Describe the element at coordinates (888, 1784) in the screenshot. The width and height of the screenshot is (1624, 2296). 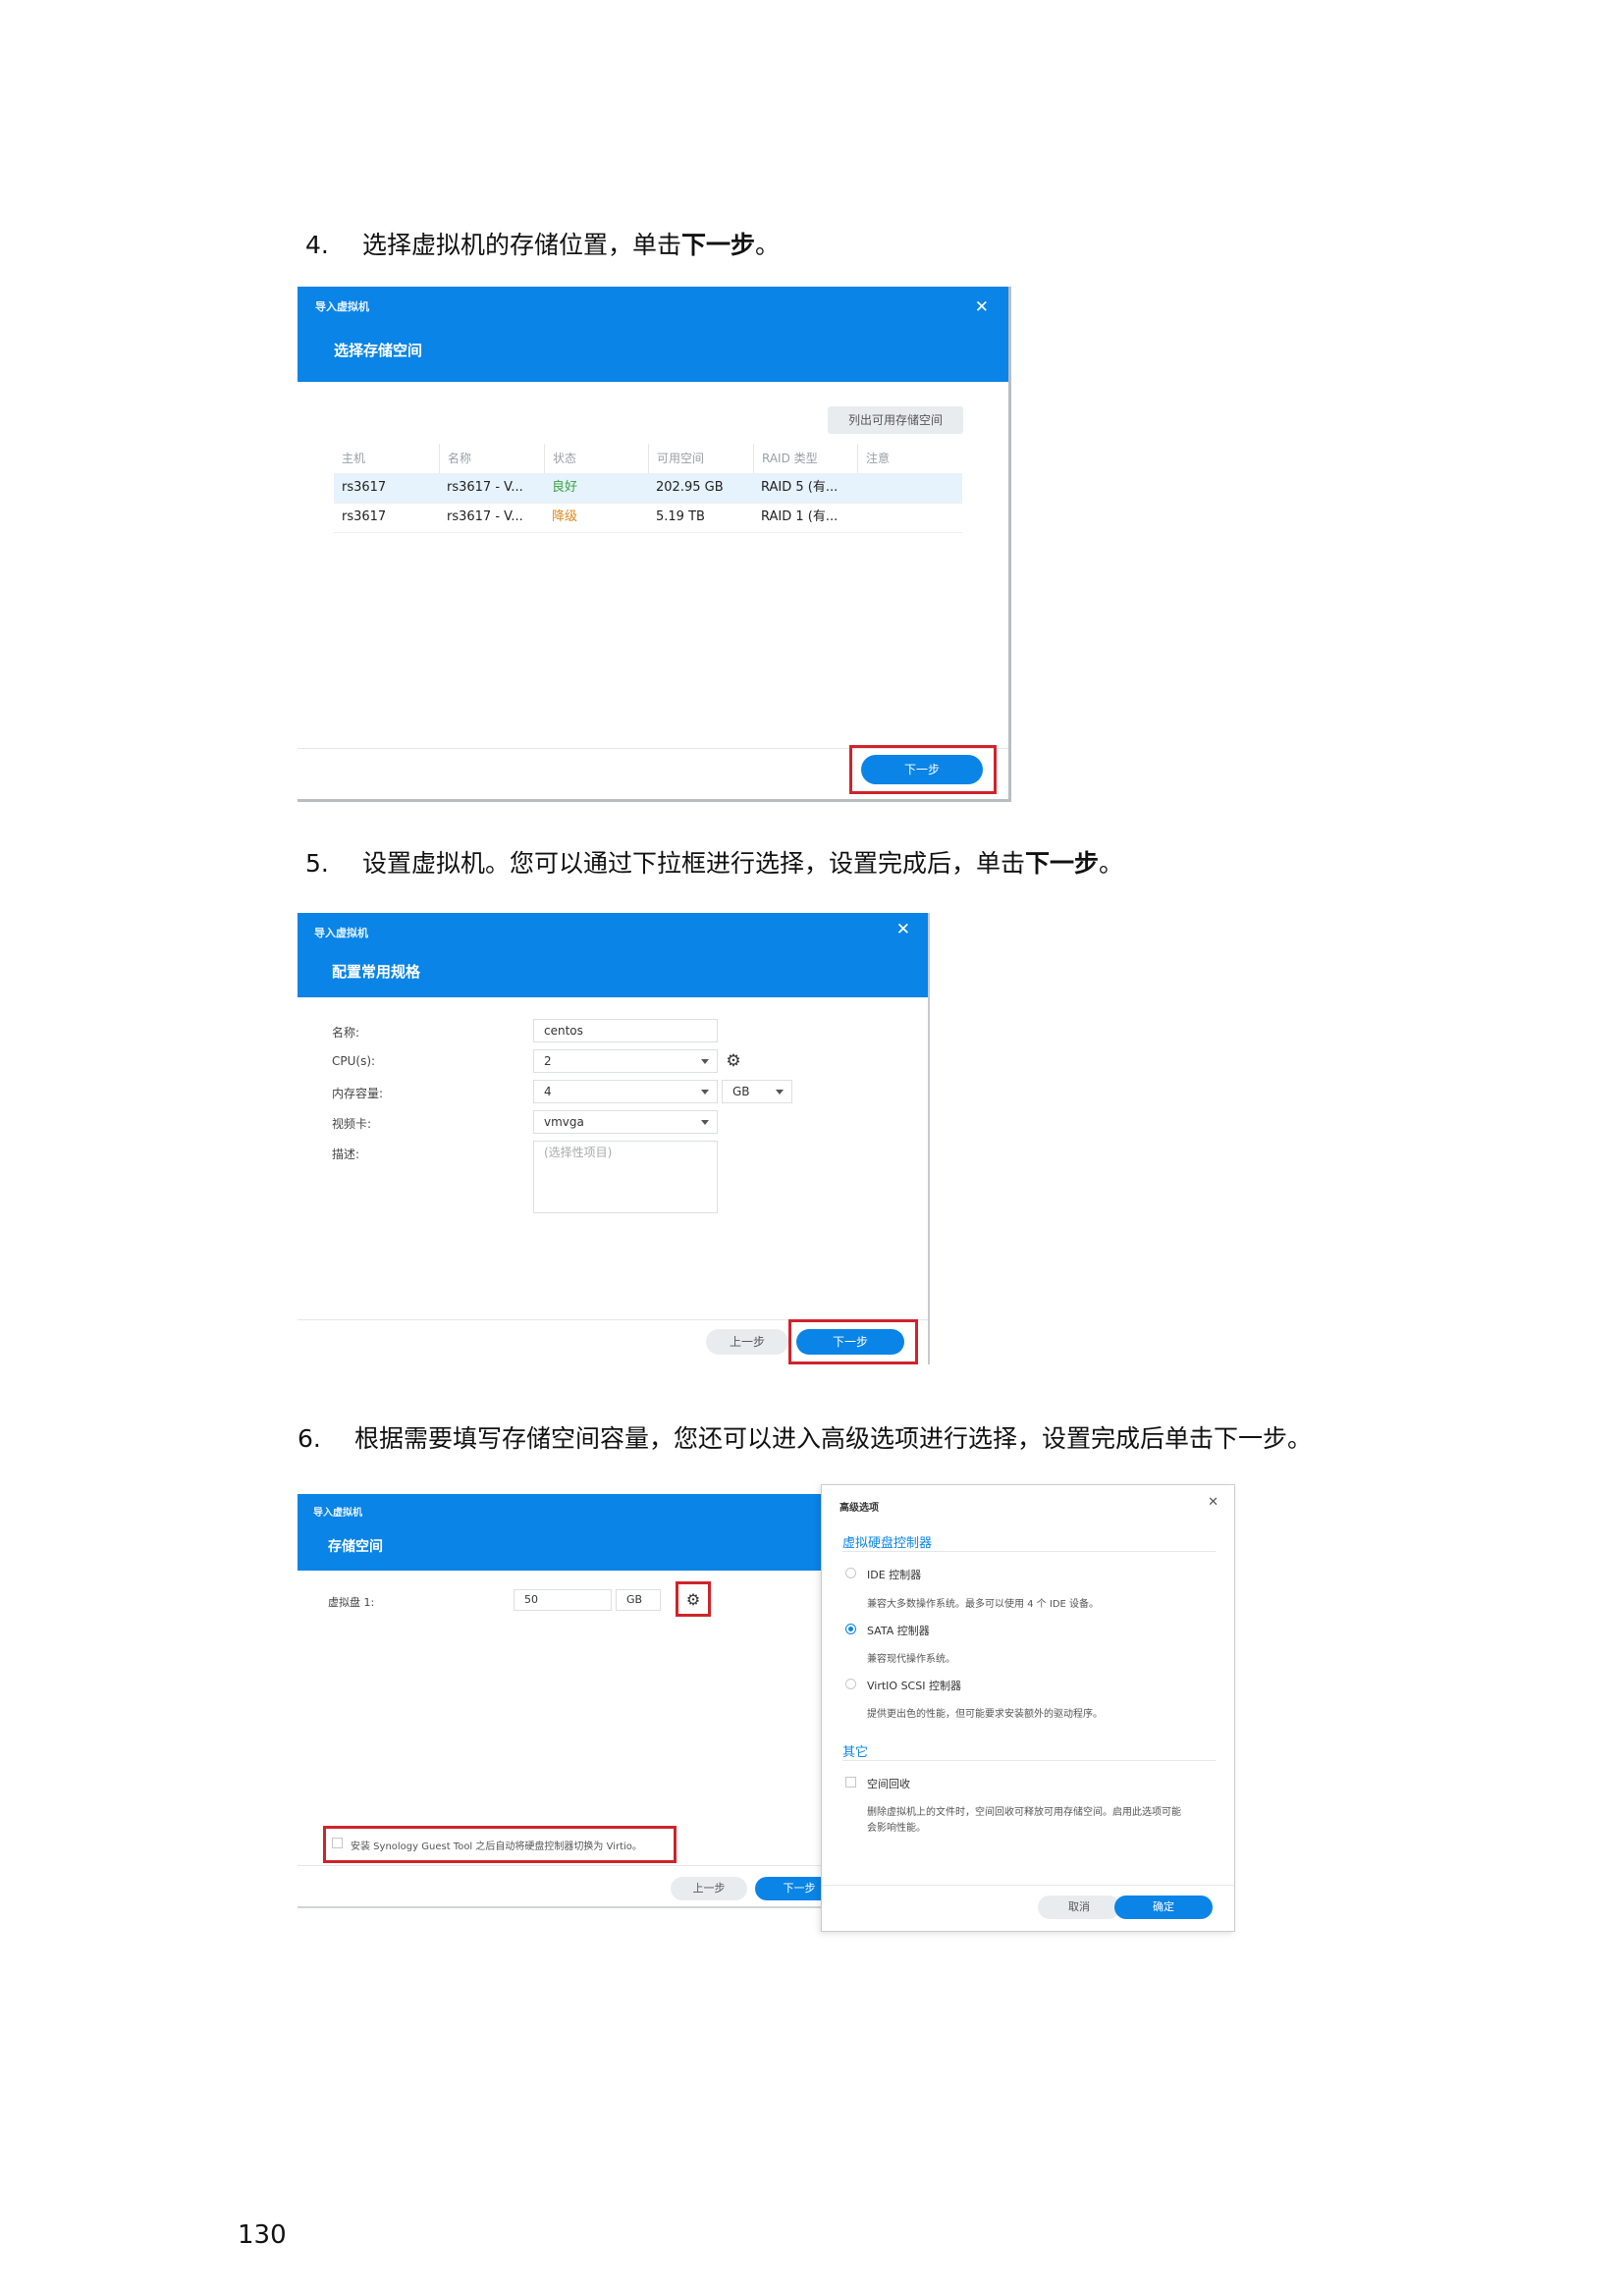
I see `space-reclaim-label: 空间回收` at that location.